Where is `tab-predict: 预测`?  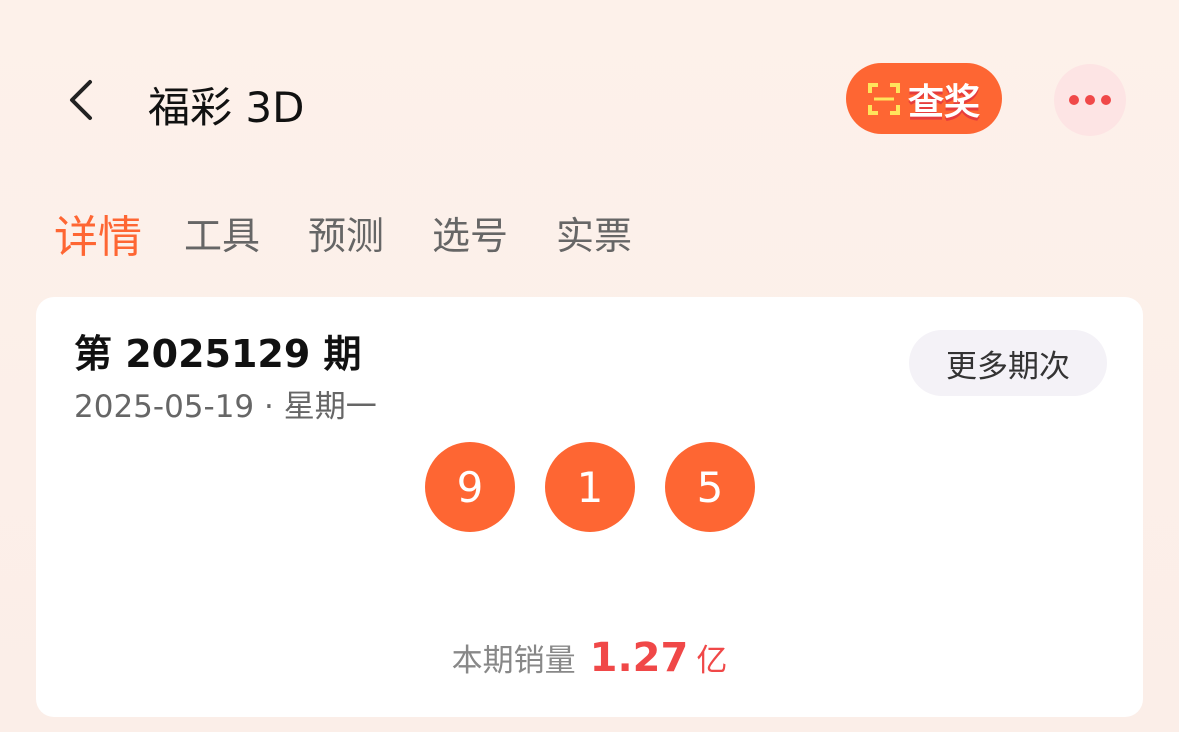
tab-predict: 预测 is located at coordinates (346, 235).